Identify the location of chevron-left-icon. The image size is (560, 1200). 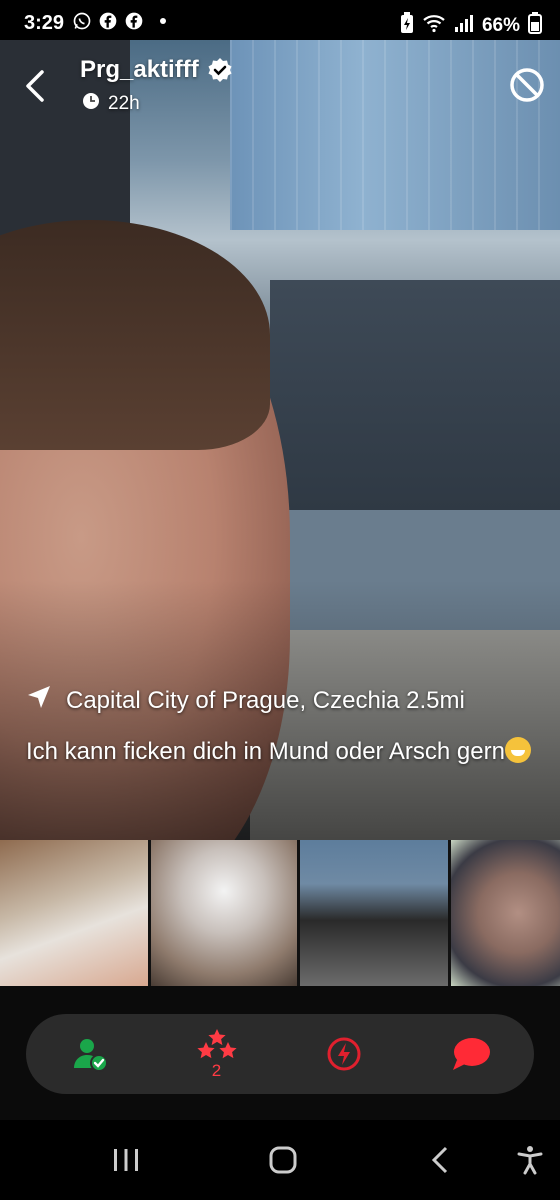
(35, 86).